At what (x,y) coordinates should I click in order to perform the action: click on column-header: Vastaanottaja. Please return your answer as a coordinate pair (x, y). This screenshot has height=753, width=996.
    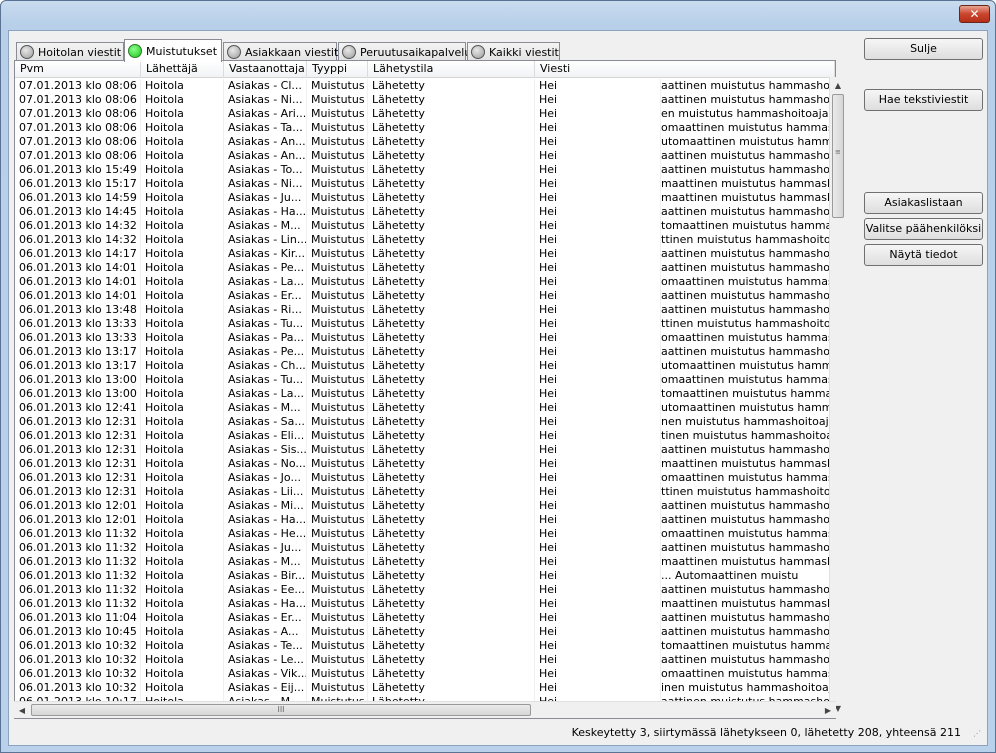
    Looking at the image, I should click on (265, 69).